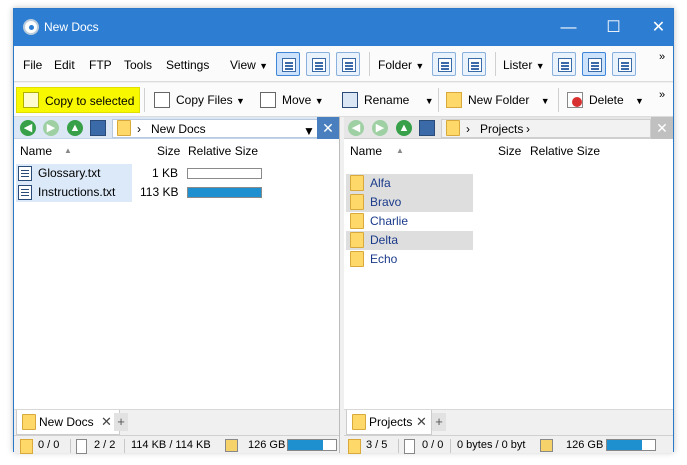 This screenshot has width=687, height=465. I want to click on status-files: 2 / 2, so click(105, 445).